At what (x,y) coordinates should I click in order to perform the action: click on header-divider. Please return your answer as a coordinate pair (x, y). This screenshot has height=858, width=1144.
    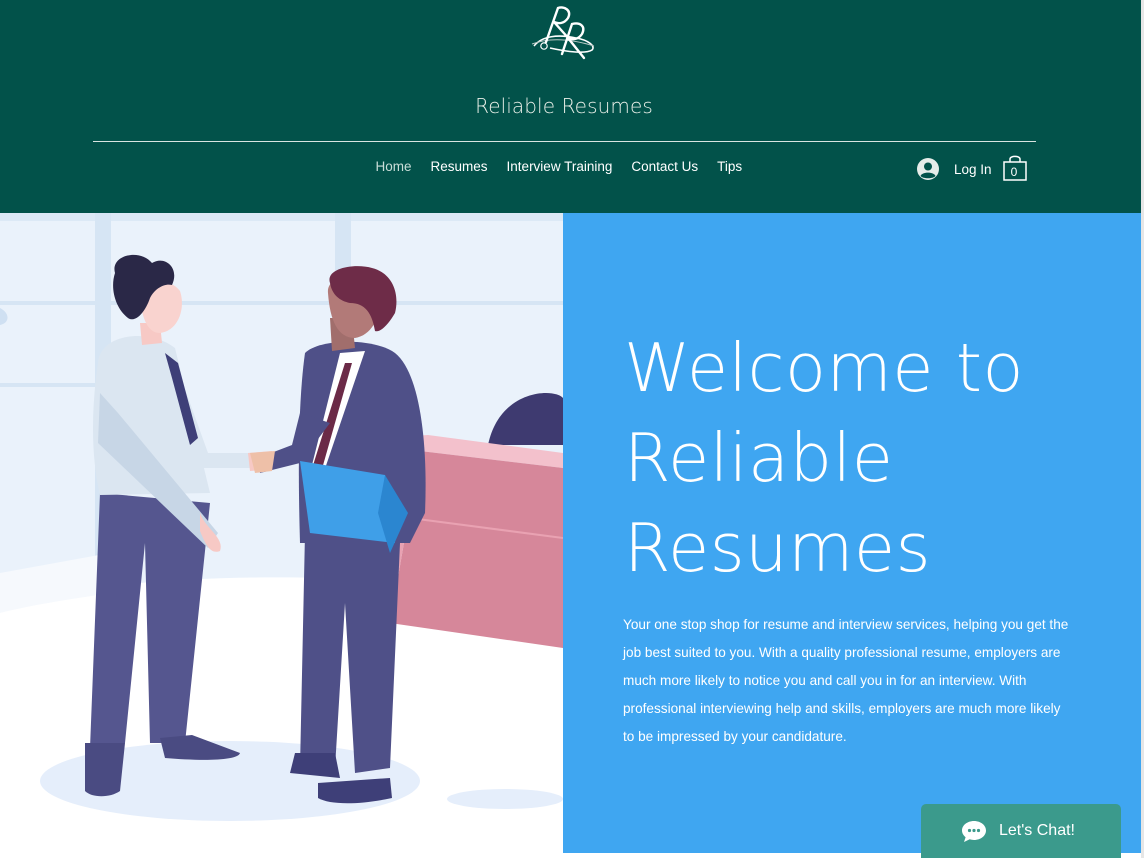
    Looking at the image, I should click on (564, 141).